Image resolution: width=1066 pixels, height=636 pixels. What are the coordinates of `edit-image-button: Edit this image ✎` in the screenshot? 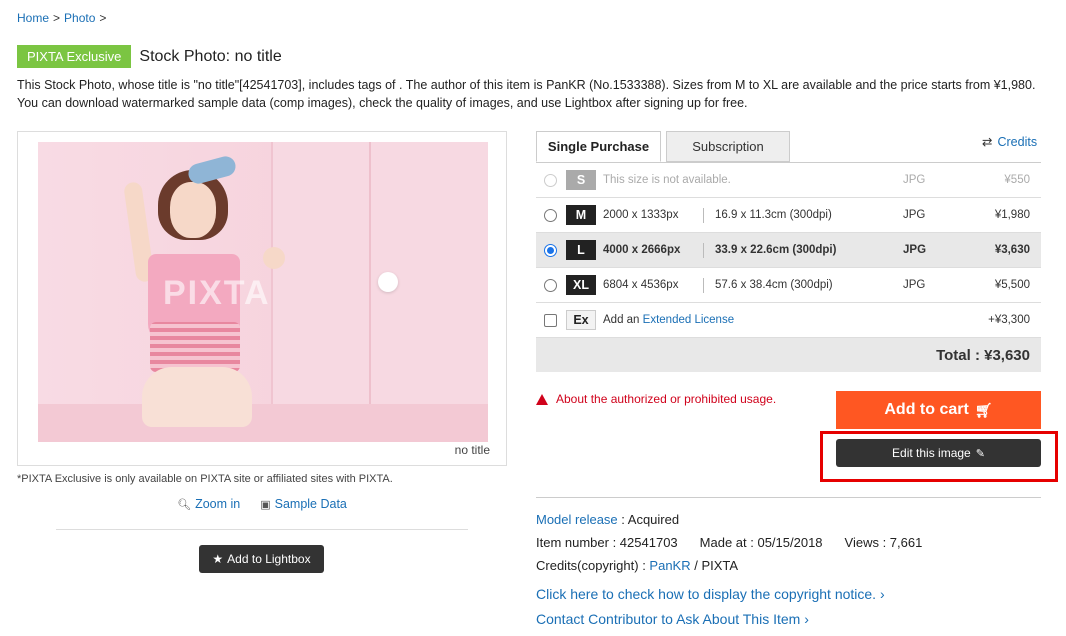 It's located at (938, 453).